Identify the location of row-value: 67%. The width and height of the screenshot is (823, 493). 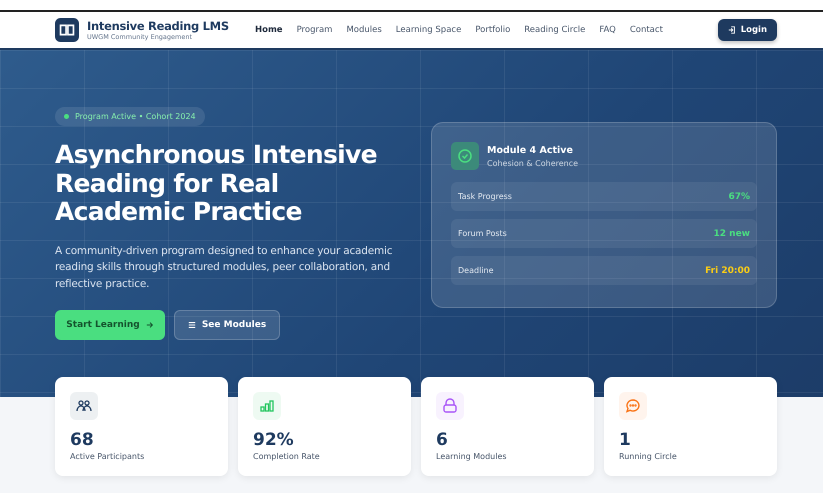
(739, 197).